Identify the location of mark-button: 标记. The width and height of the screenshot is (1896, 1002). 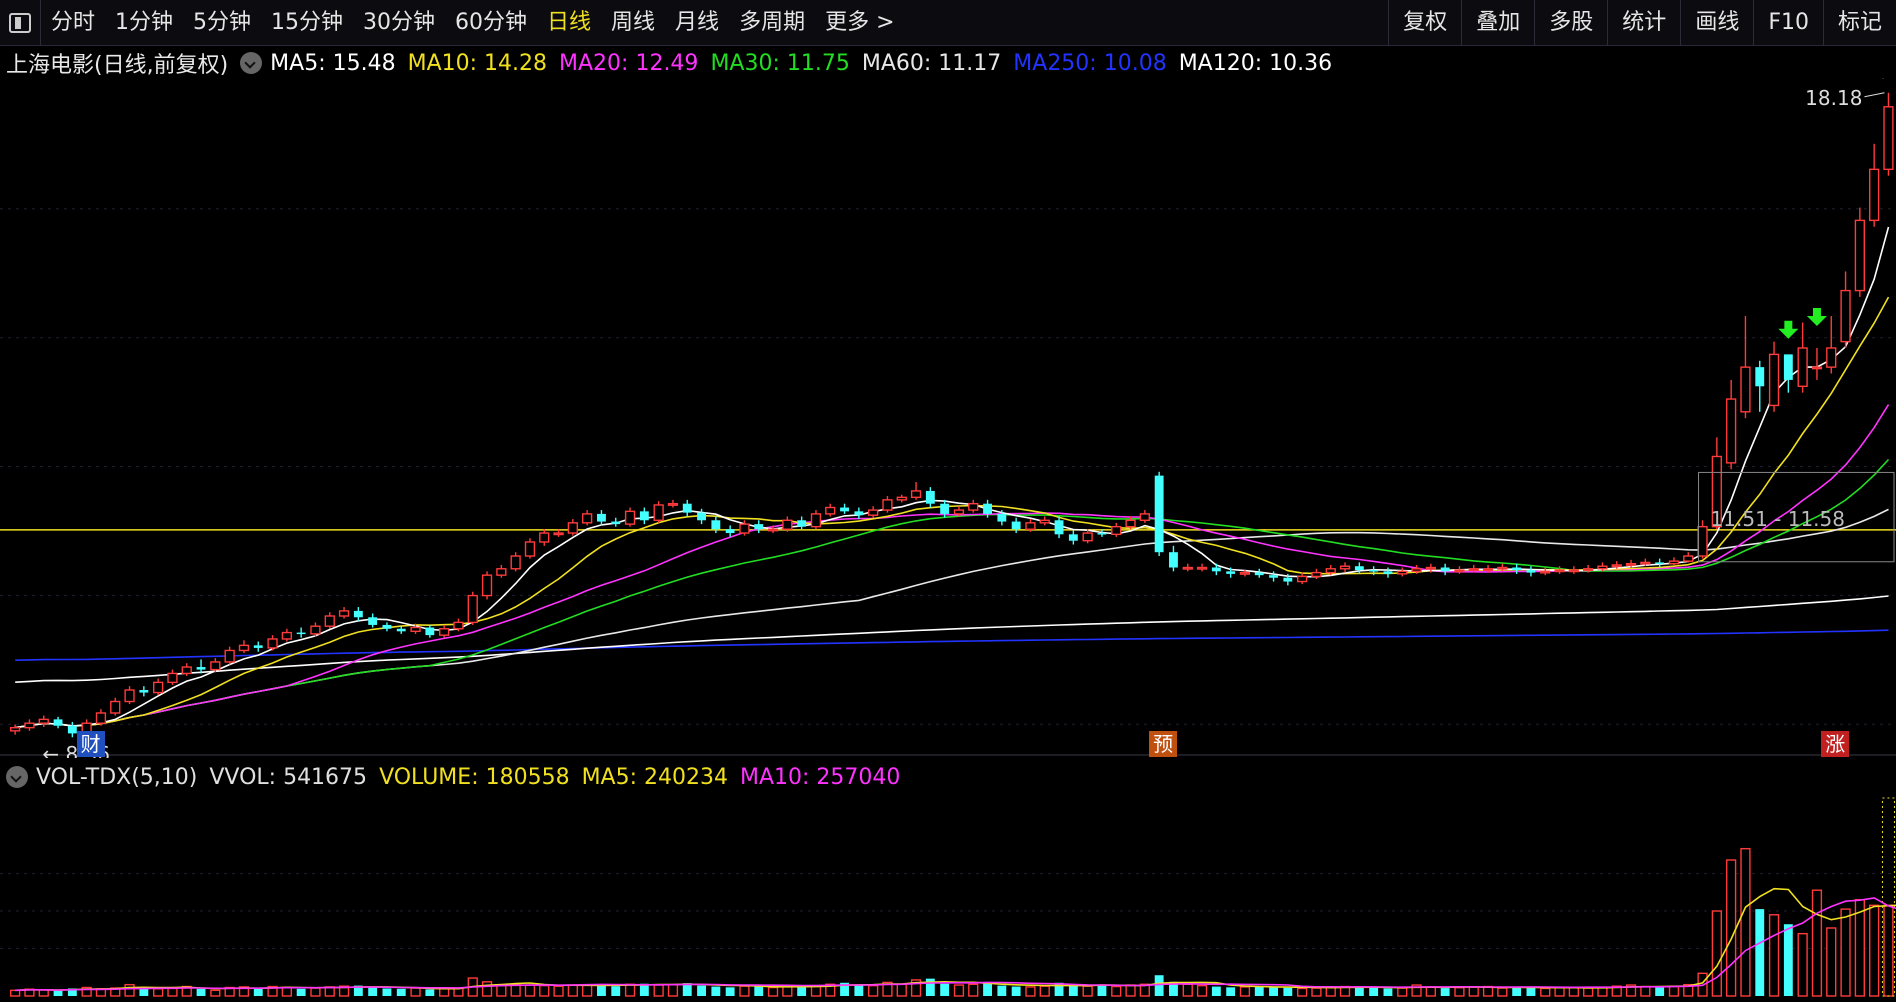
(1859, 23).